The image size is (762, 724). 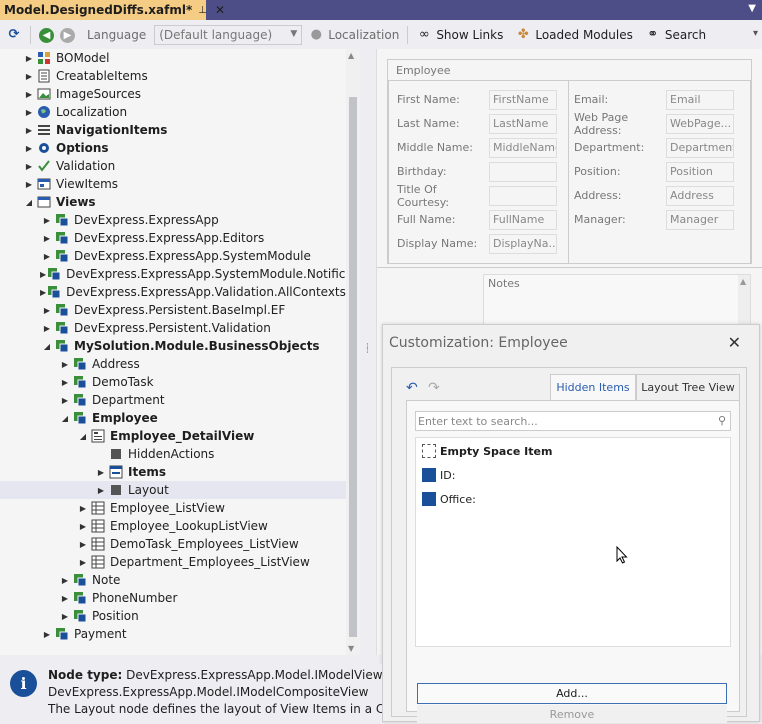 What do you see at coordinates (700, 147) in the screenshot?
I see `field-editor: Department` at bounding box center [700, 147].